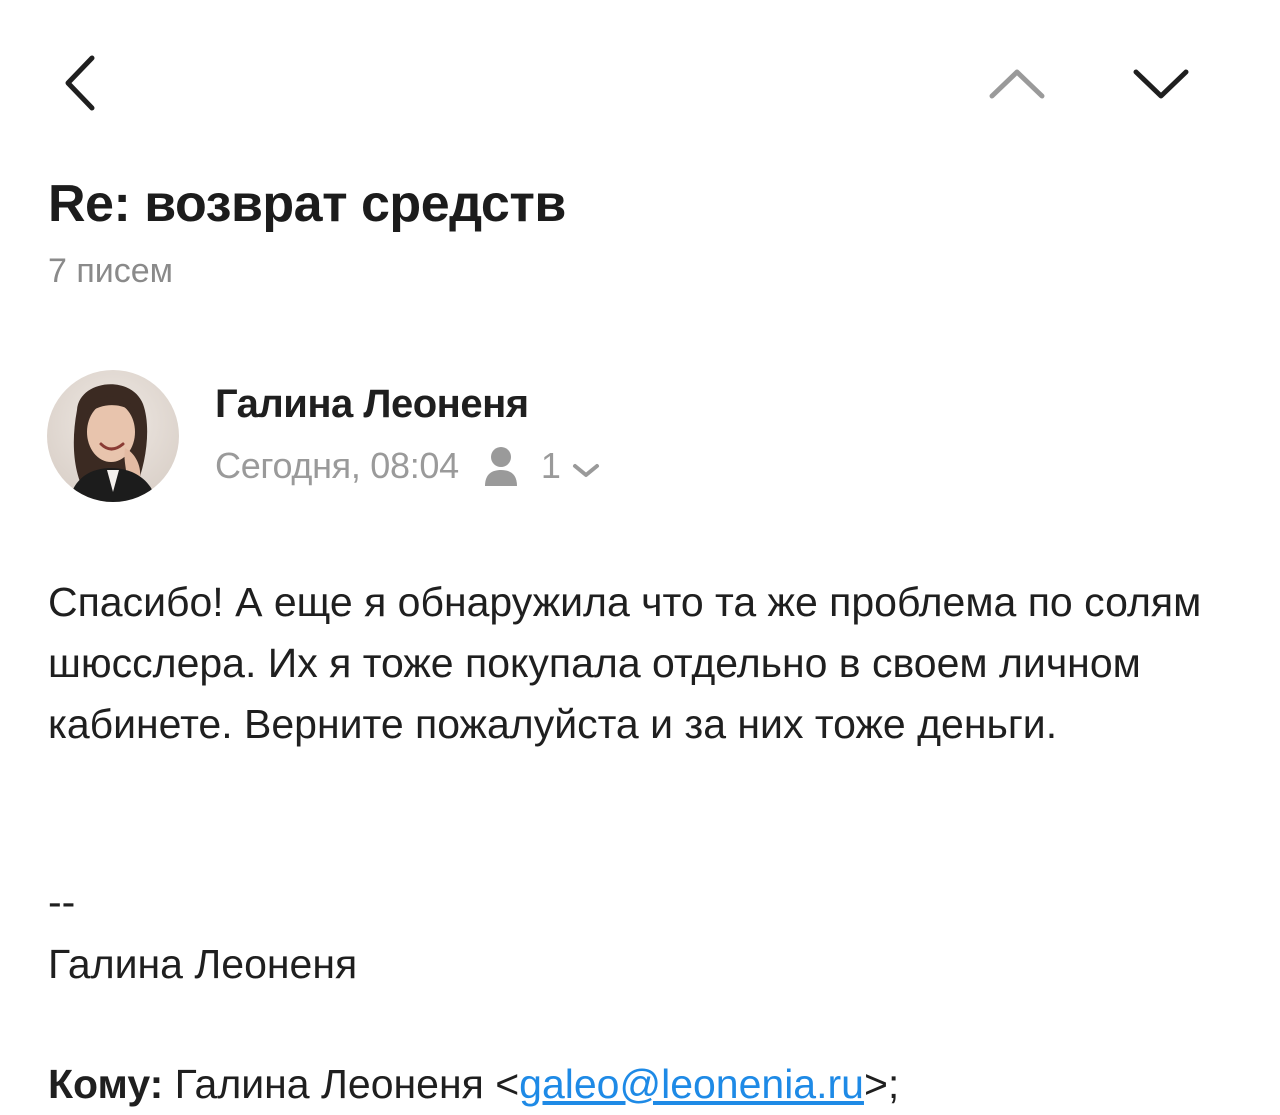 This screenshot has width=1280, height=1115. I want to click on top-navigation-bar, so click(640, 70).